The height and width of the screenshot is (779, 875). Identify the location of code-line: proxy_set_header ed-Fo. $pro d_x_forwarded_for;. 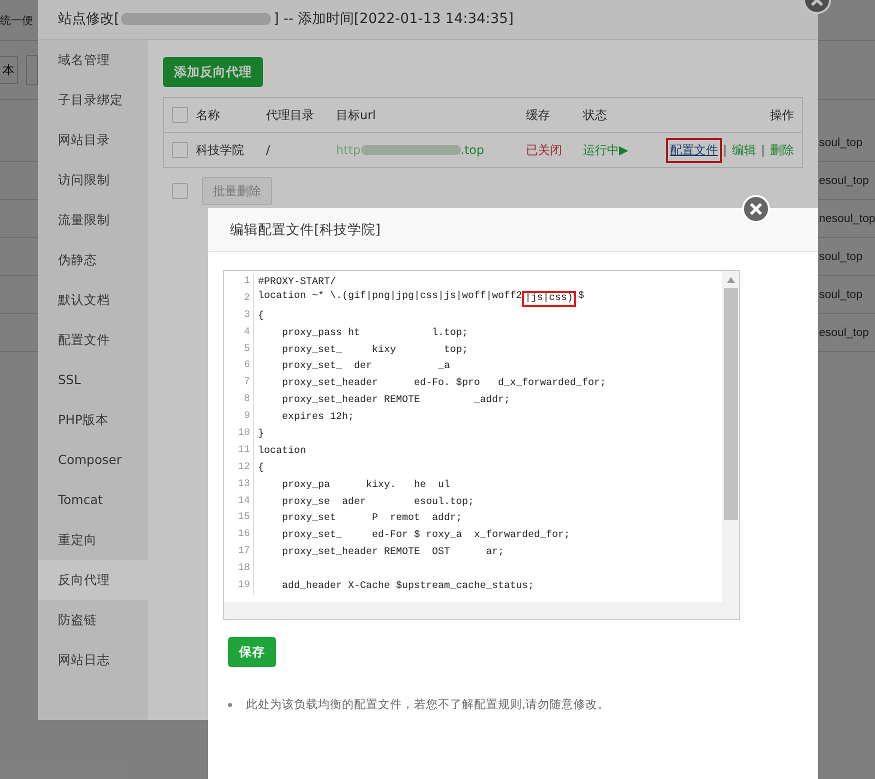
(443, 384).